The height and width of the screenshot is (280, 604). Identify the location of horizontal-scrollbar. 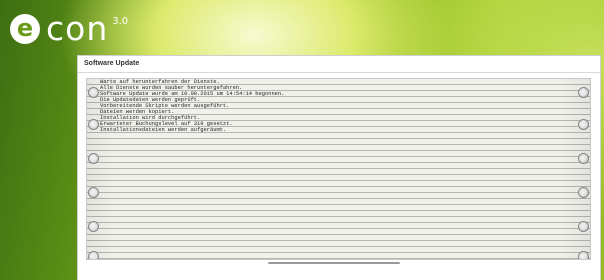
(334, 263).